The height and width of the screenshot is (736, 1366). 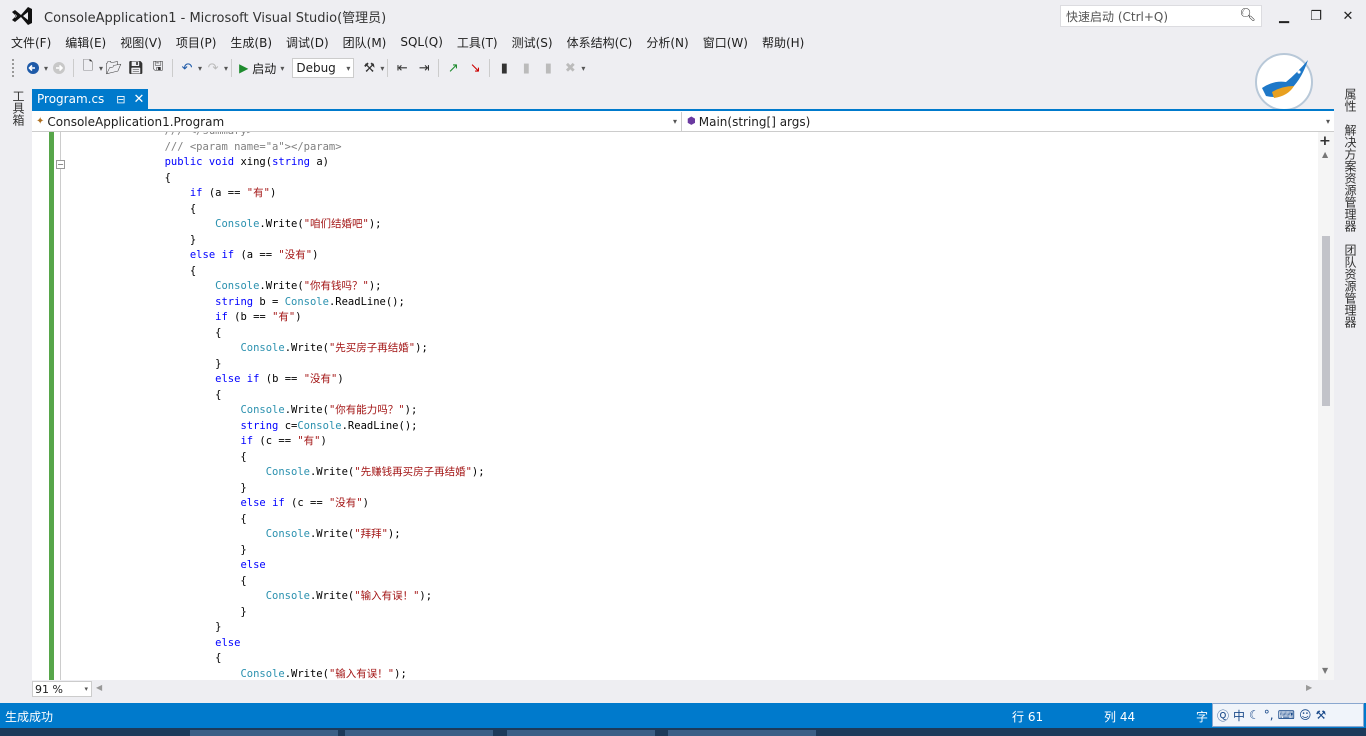 I want to click on code-line: if (a == "有"), so click(x=299, y=194).